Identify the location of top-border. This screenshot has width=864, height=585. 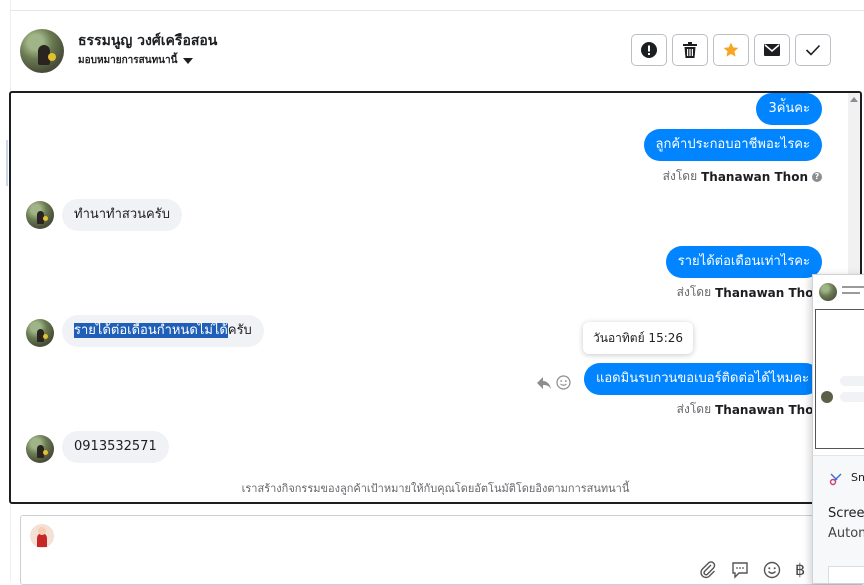
(432, 5).